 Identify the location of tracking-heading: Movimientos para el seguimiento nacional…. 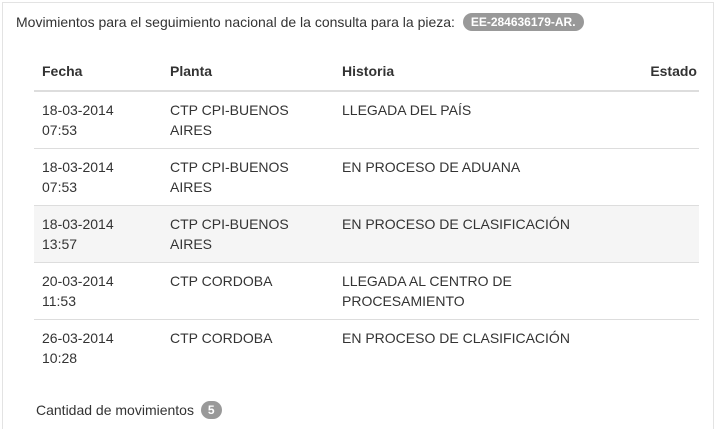
(300, 22).